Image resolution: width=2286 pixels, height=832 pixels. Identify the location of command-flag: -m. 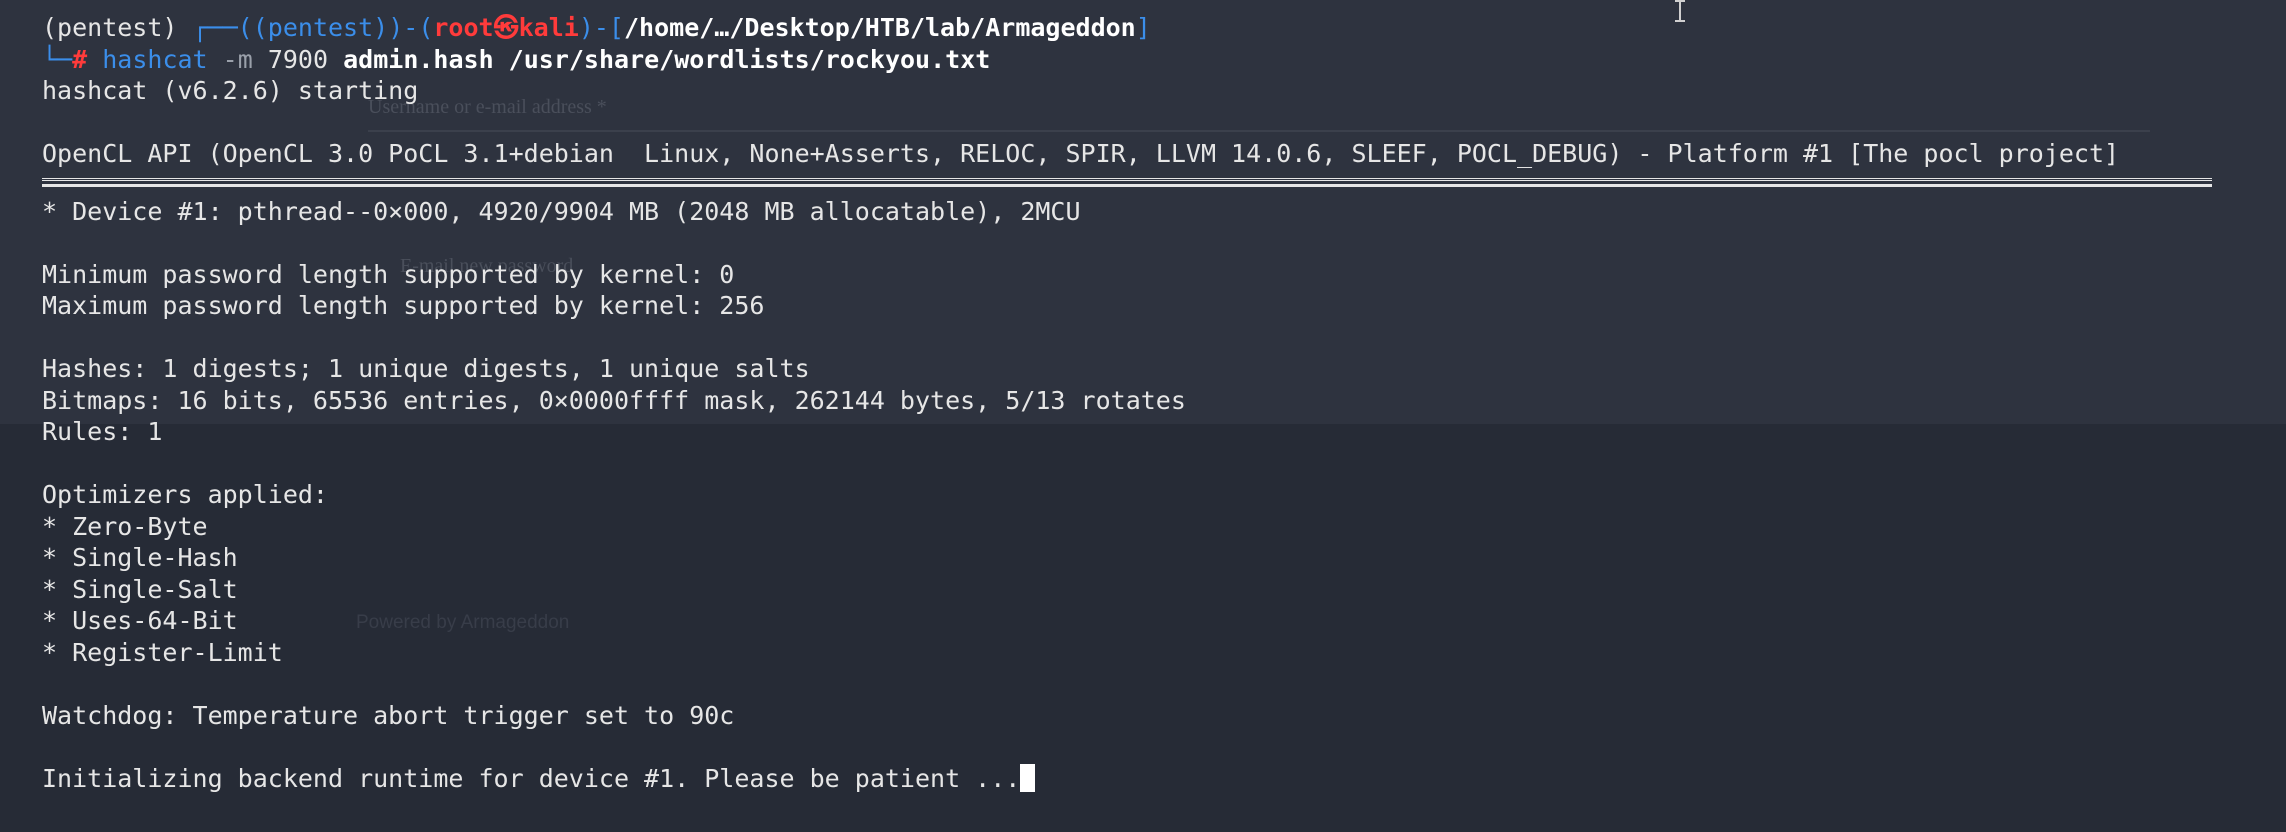
(237, 59).